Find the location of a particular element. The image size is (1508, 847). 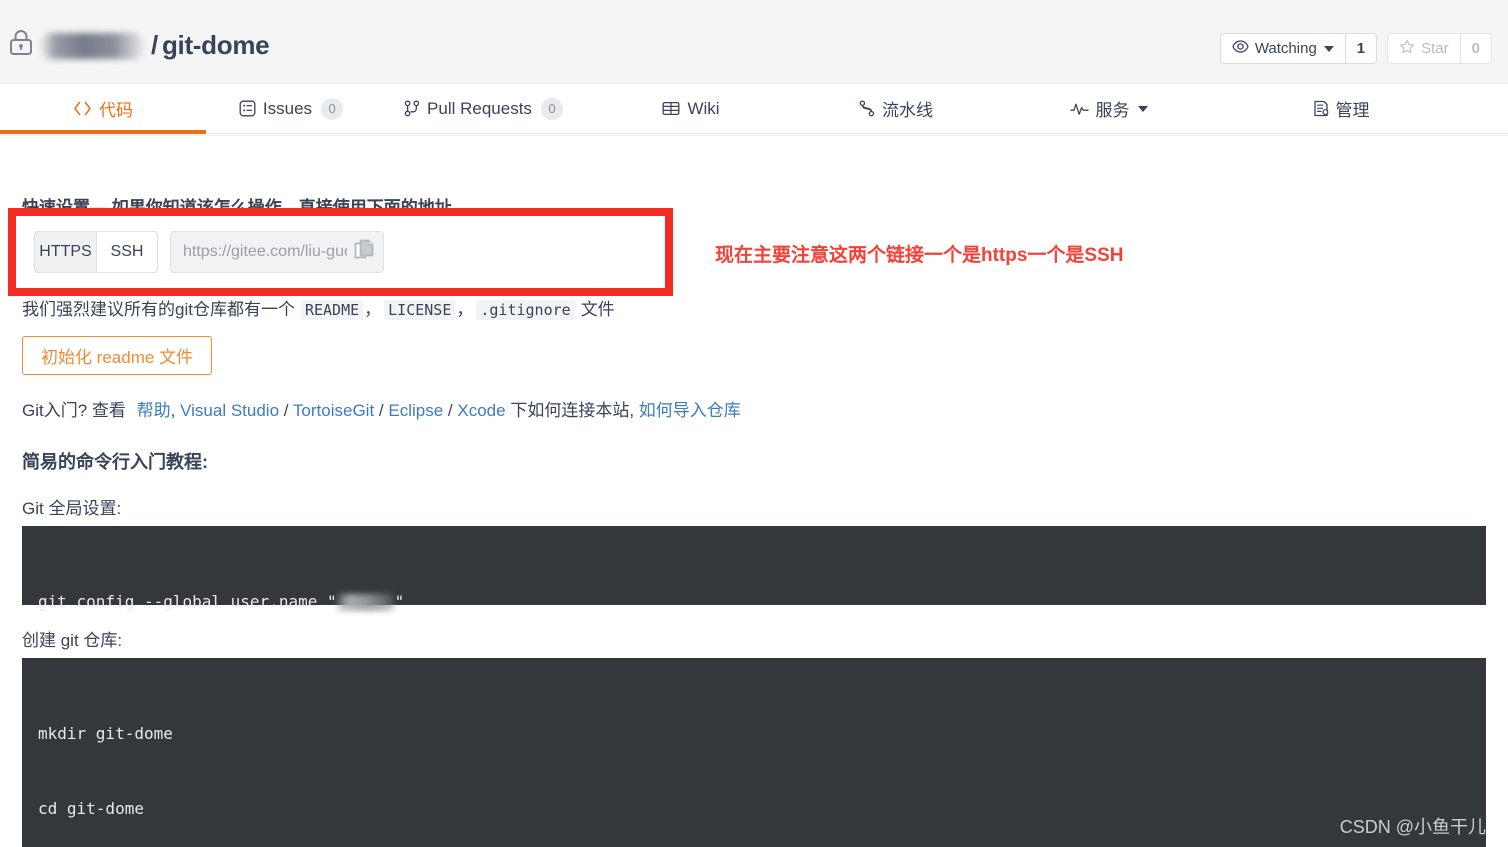

create-repo-label: 创建 git 仓库: is located at coordinates (72, 640).